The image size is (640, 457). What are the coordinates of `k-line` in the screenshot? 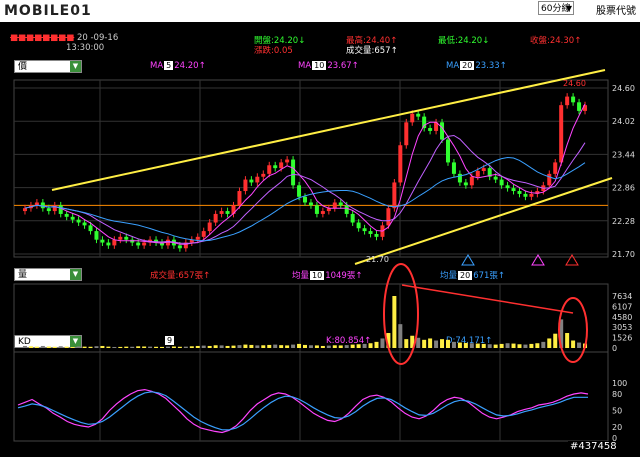 It's located at (303, 411).